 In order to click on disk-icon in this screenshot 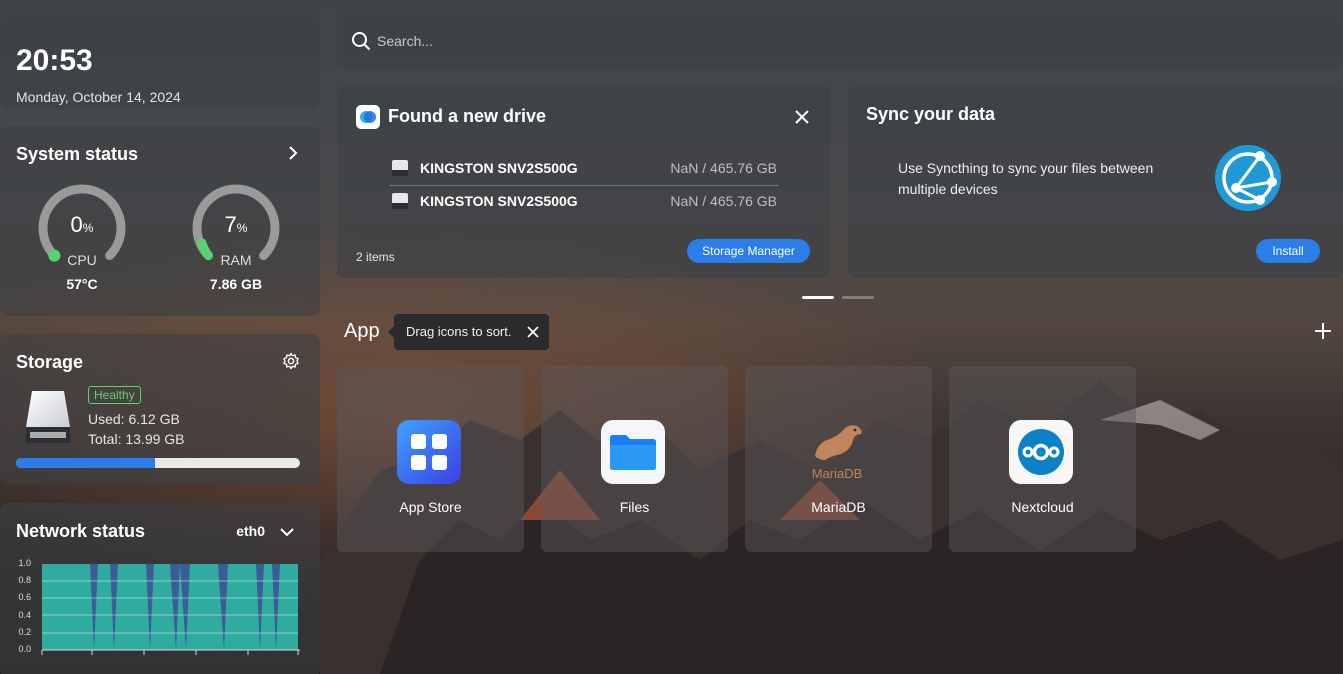, I will do `click(48, 417)`.